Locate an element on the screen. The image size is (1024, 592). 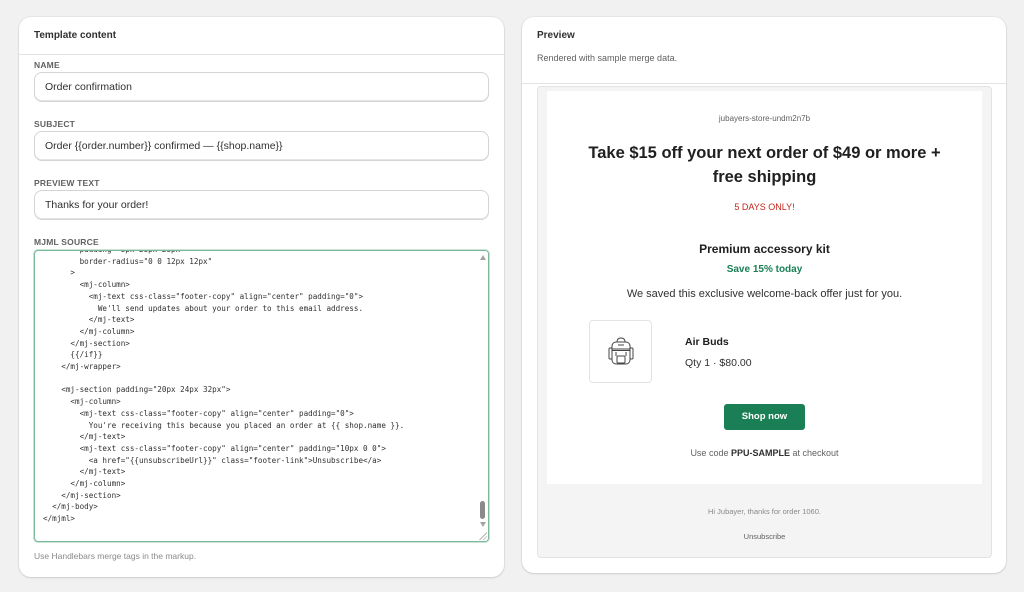
preview-subtitle: Rendered with sample merge data. is located at coordinates (607, 58).